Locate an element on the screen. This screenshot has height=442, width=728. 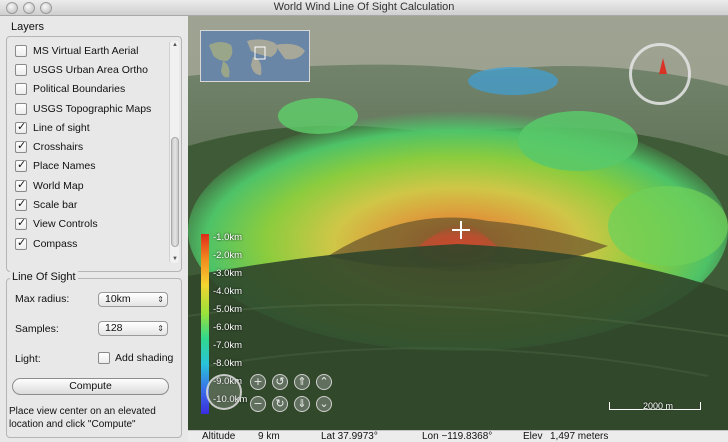
crosshair-icon is located at coordinates (461, 230).